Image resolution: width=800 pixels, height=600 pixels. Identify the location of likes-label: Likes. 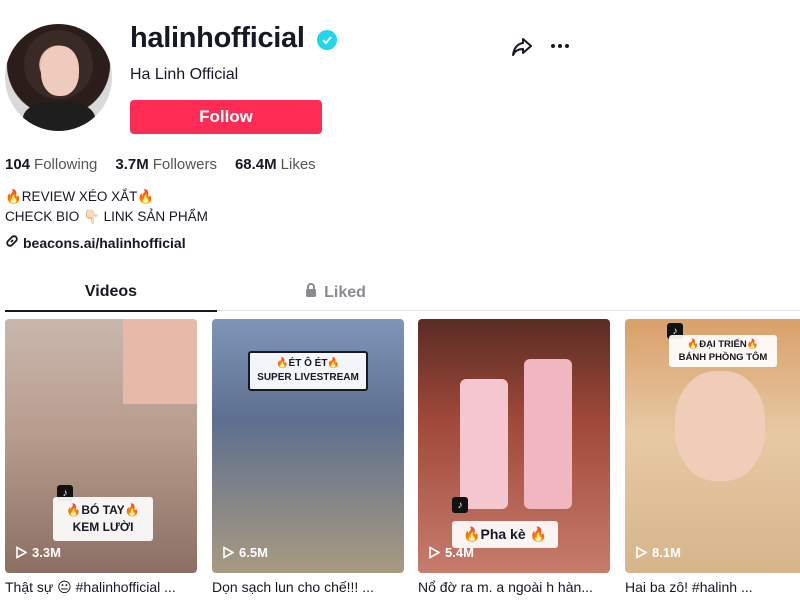
(298, 164).